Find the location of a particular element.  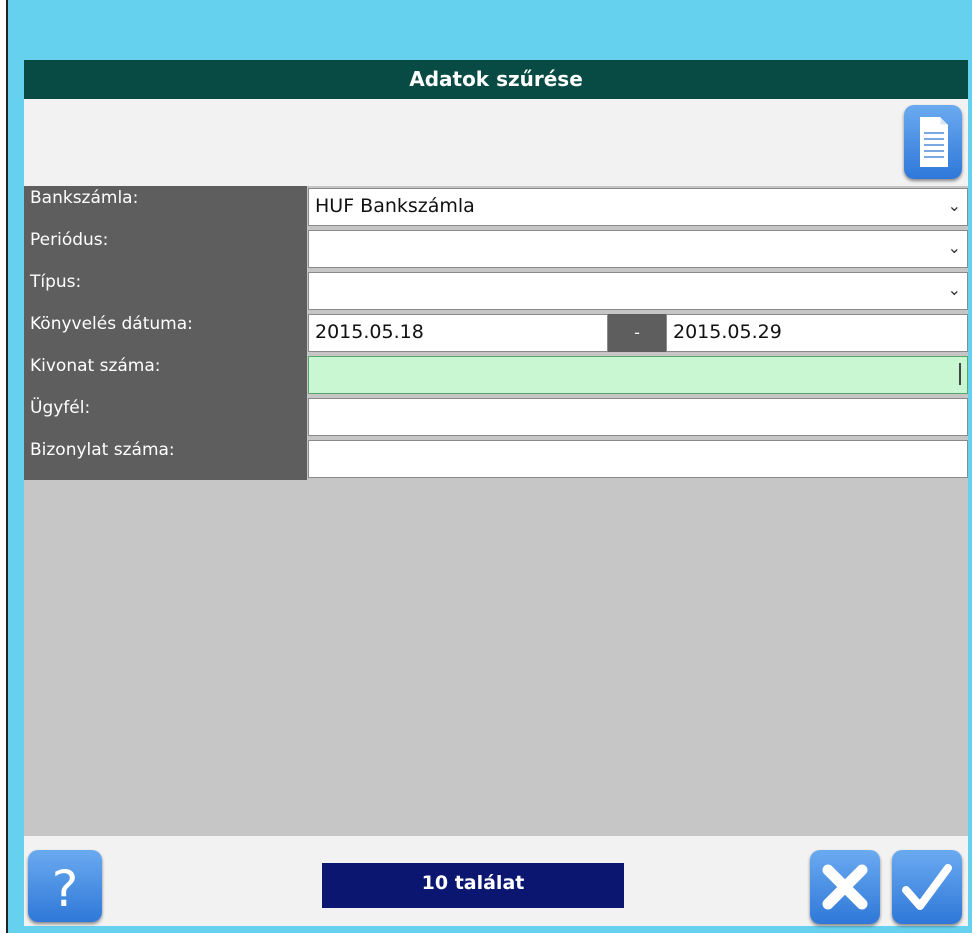

row-bizonylat-szama: Bizonylat száma: is located at coordinates (496, 459).